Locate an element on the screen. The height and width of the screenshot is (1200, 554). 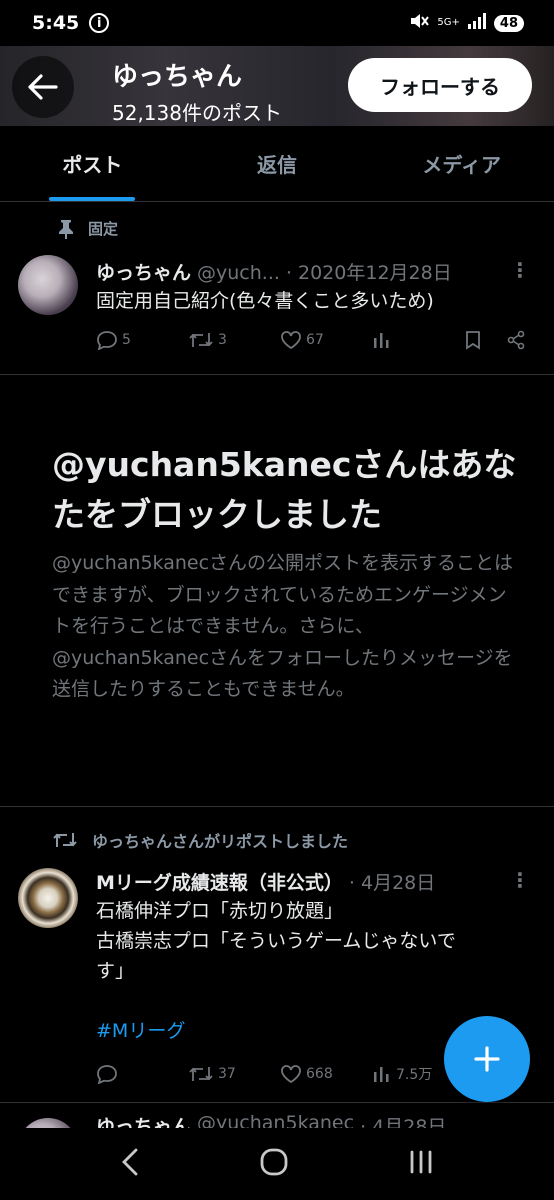
signal-icon is located at coordinates (476, 23).